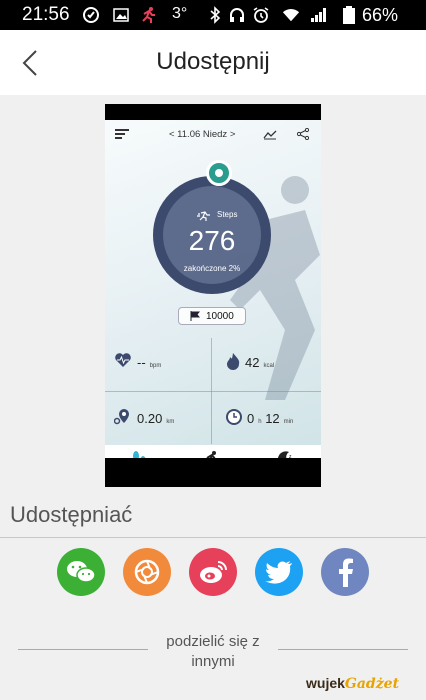  Describe the element at coordinates (213, 651) in the screenshot. I see `share-with-others-text: podzielić się z innymi` at that location.